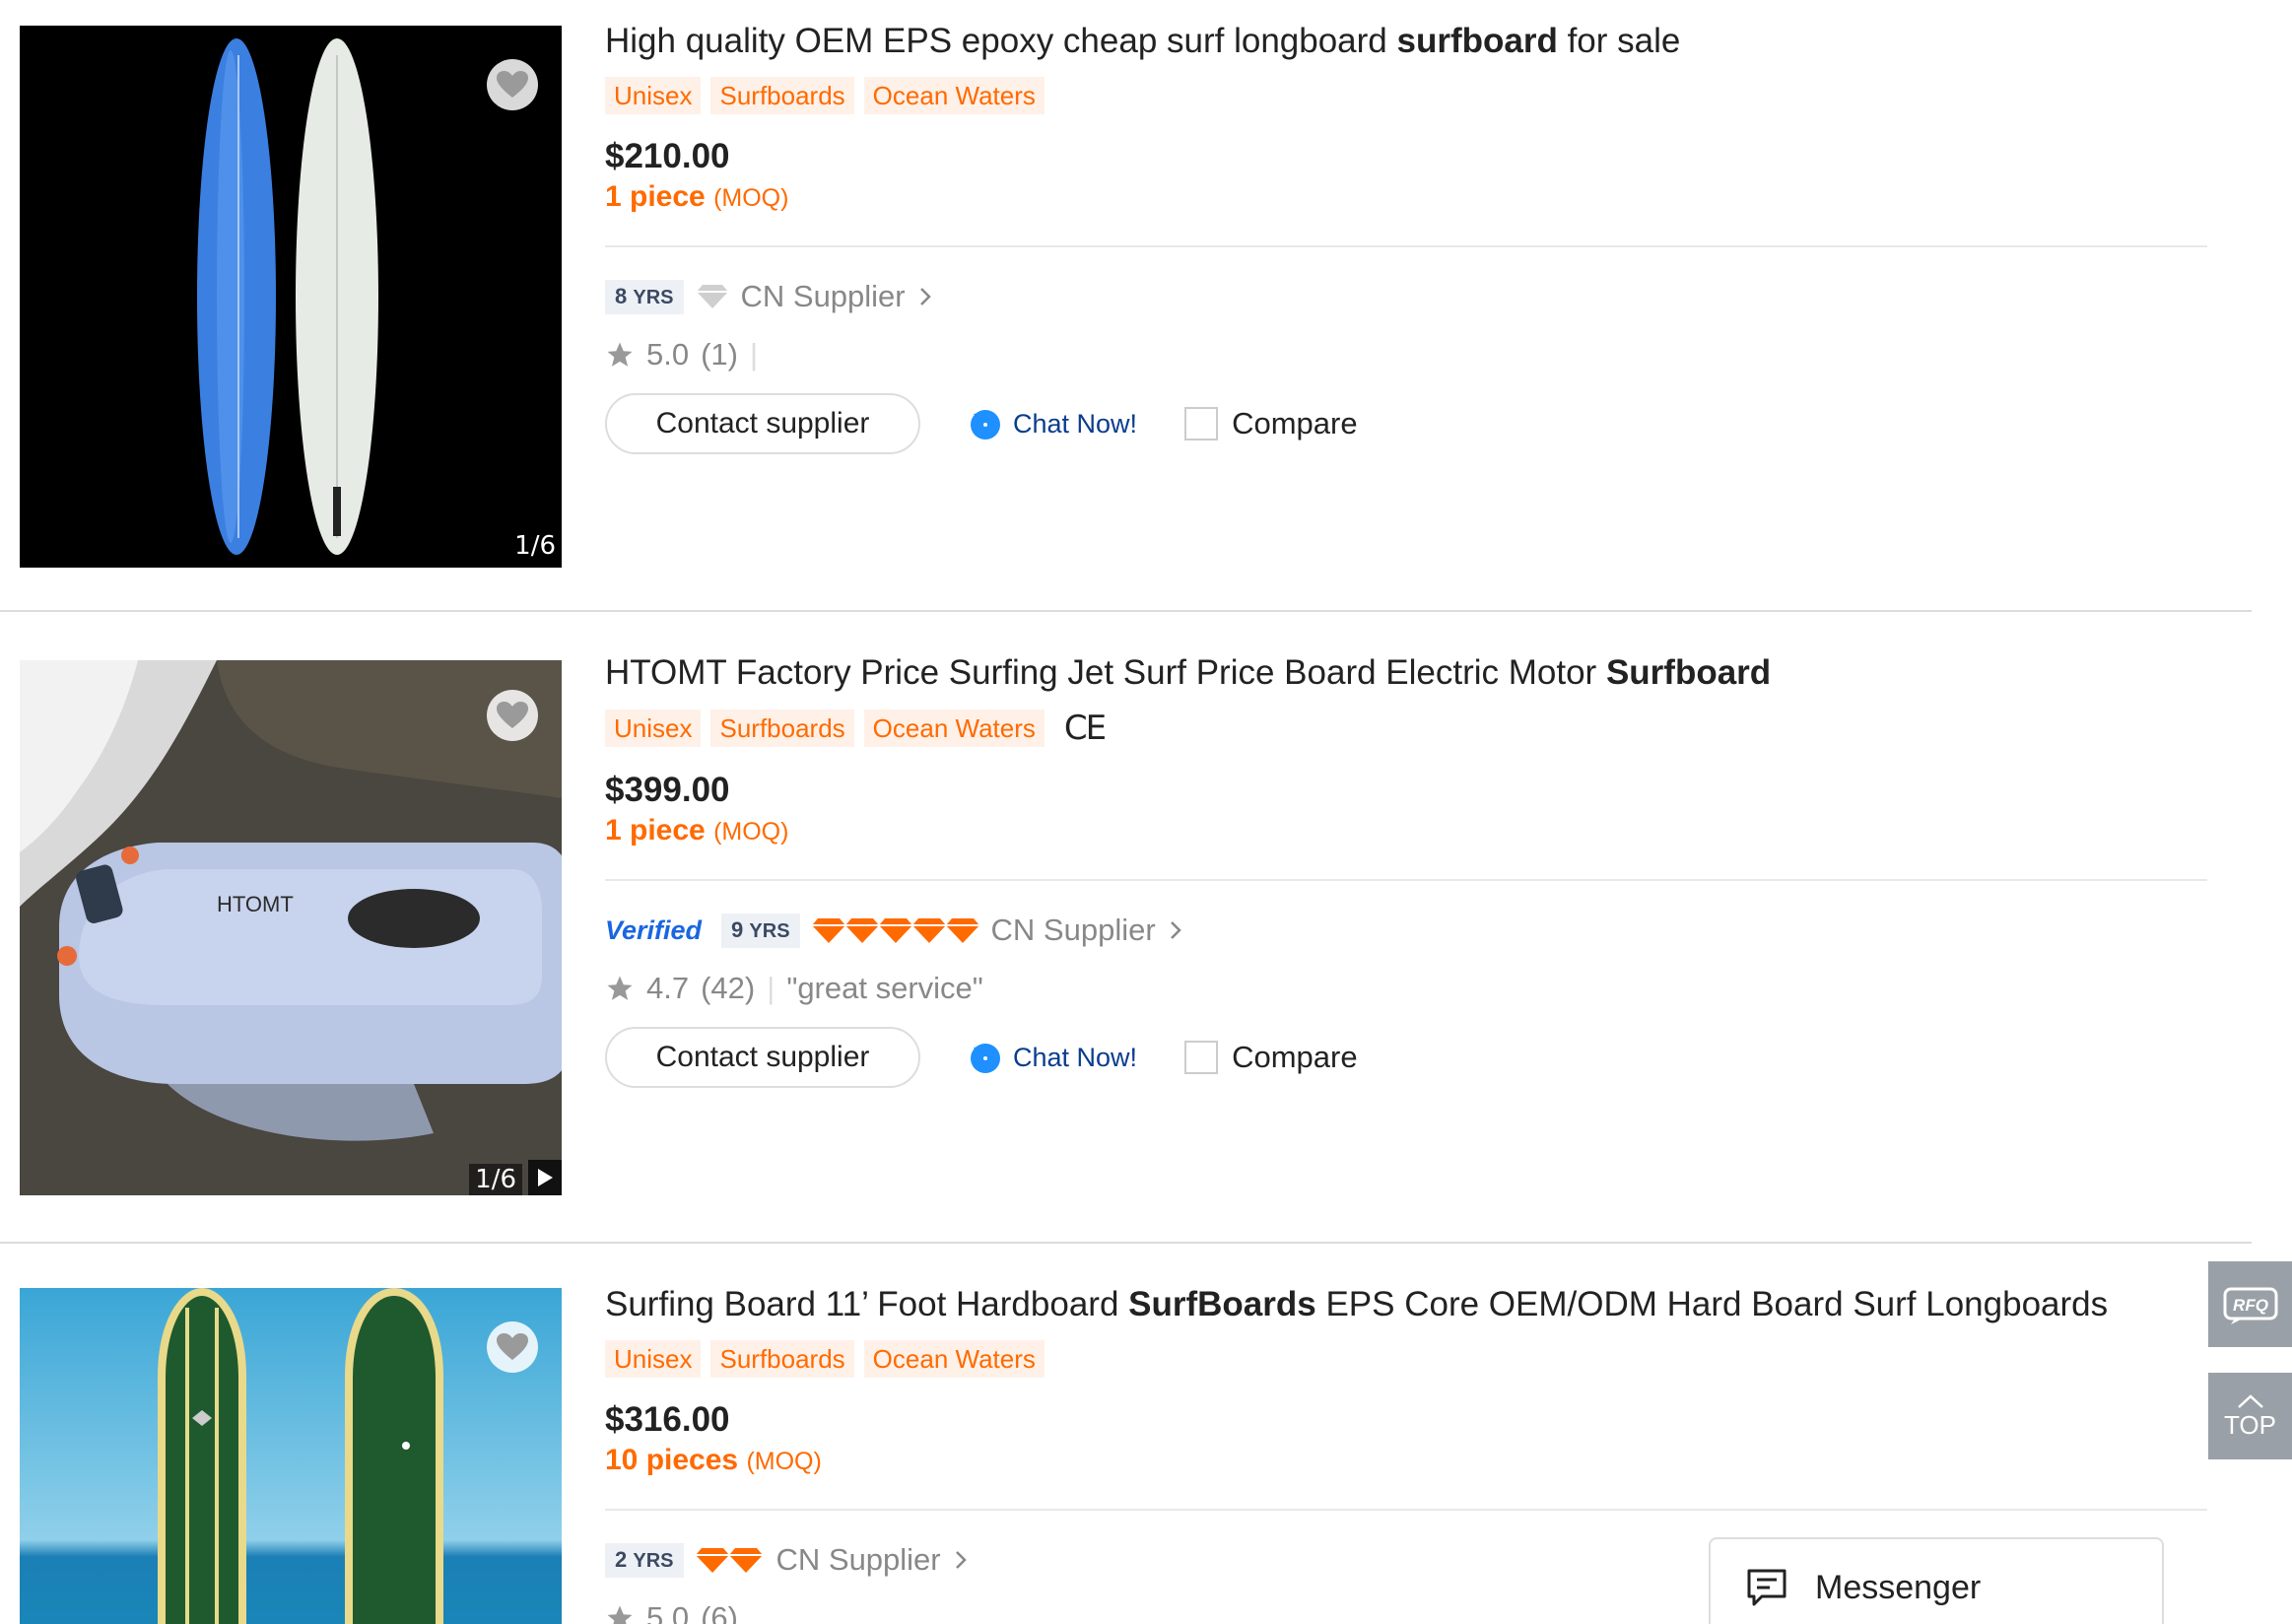  What do you see at coordinates (653, 297) in the screenshot?
I see `years-unit: YRS` at bounding box center [653, 297].